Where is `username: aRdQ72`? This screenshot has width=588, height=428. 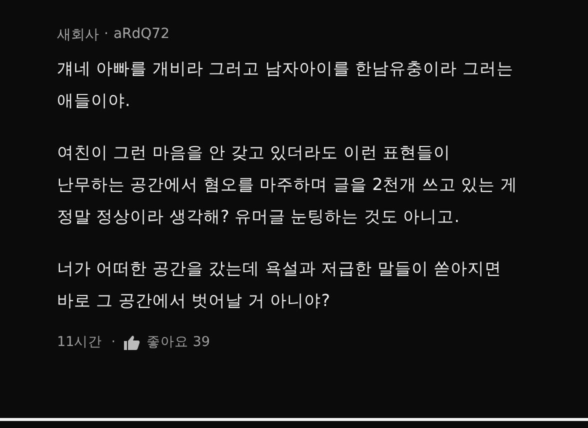
username: aRdQ72 is located at coordinates (141, 35).